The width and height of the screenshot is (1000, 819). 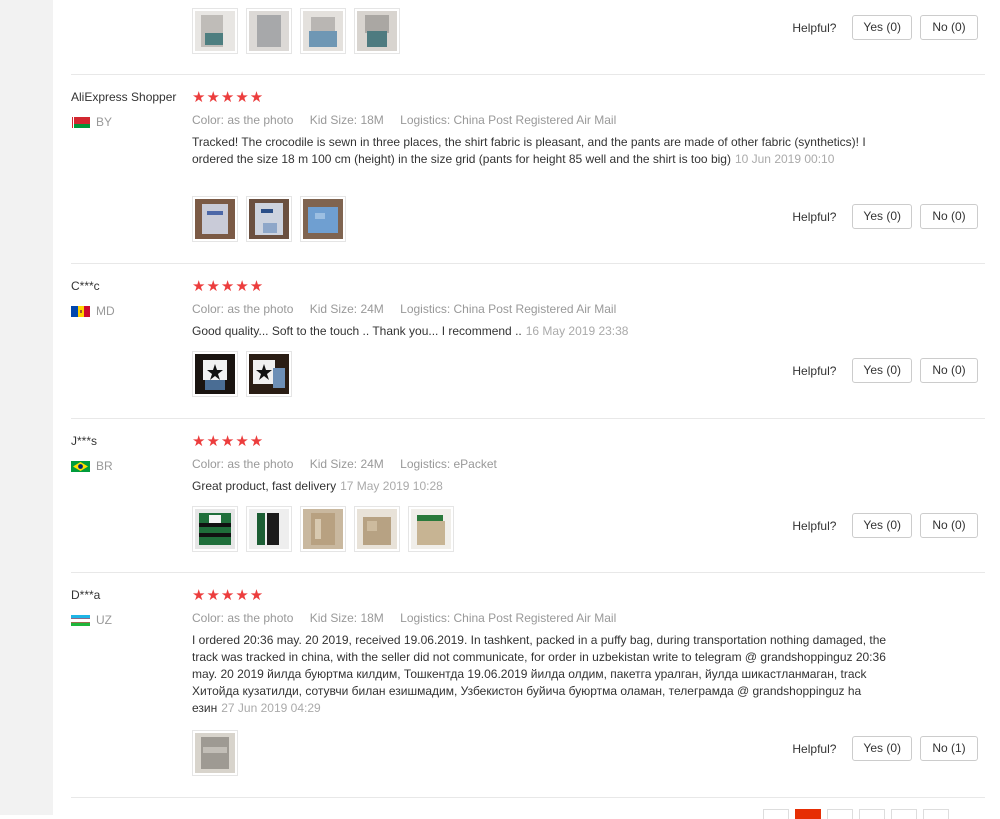 What do you see at coordinates (528, 37) in the screenshot?
I see `review-item: Helpful? Yes (0) No (0)` at bounding box center [528, 37].